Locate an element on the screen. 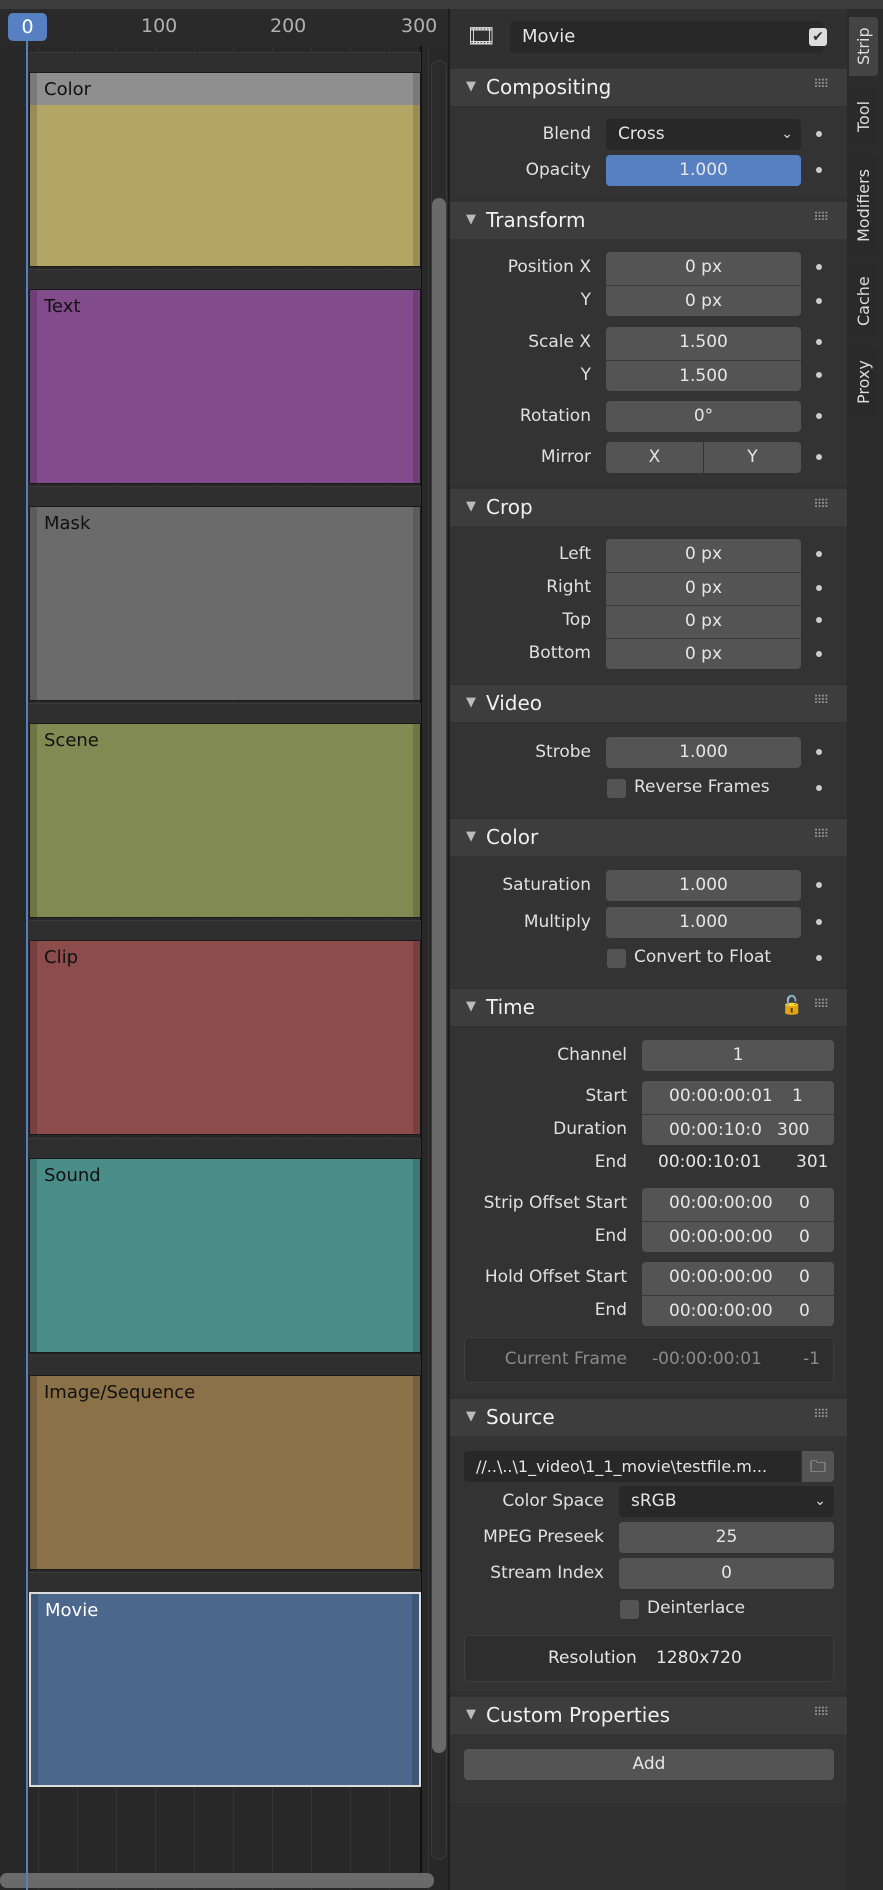 The height and width of the screenshot is (1890, 883). blend-dropdown: Cross ⌄ is located at coordinates (703, 134).